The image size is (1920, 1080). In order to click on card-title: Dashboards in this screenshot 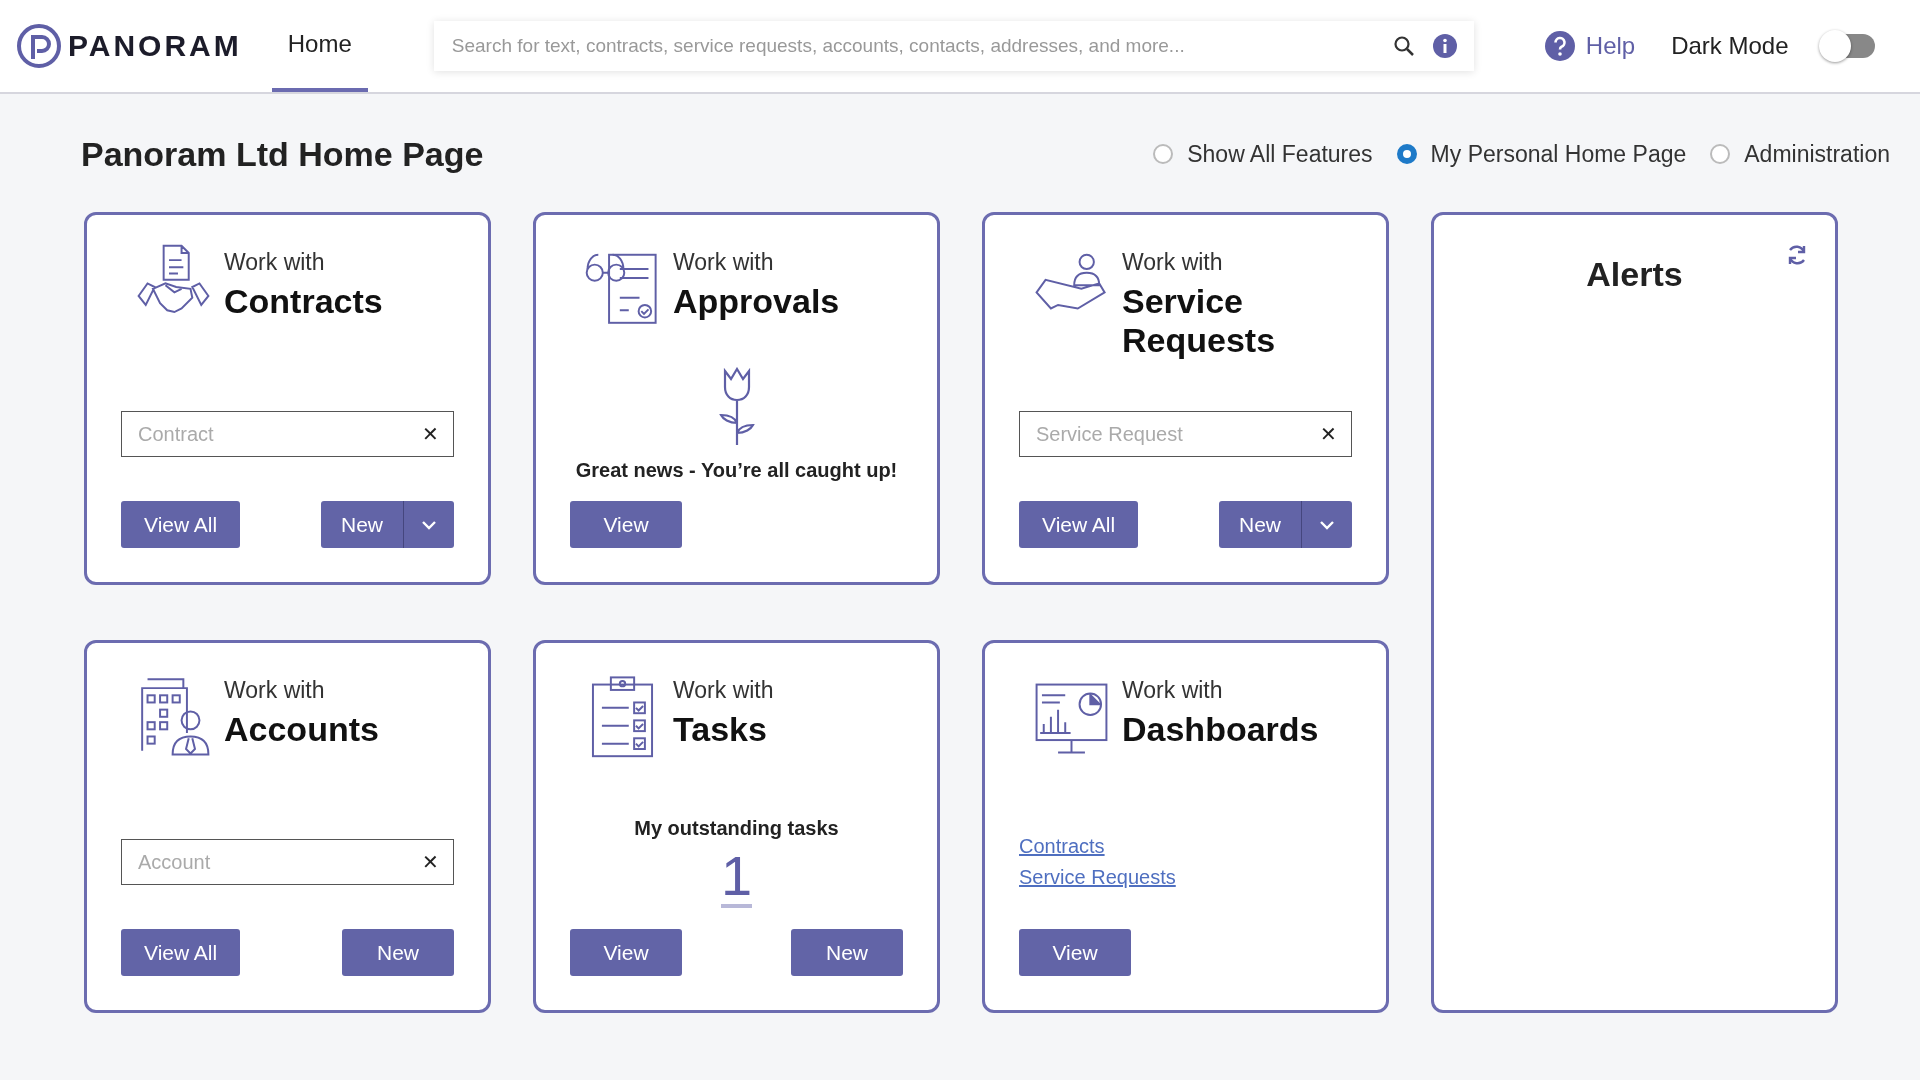, I will do `click(1221, 729)`.